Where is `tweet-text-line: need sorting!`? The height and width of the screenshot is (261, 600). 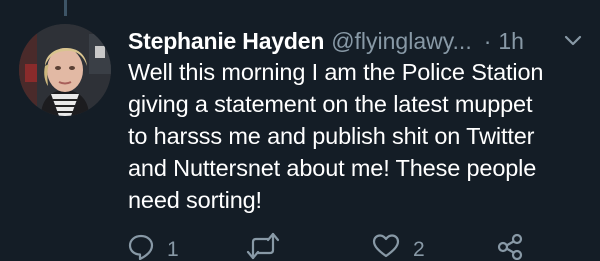 tweet-text-line: need sorting! is located at coordinates (195, 200).